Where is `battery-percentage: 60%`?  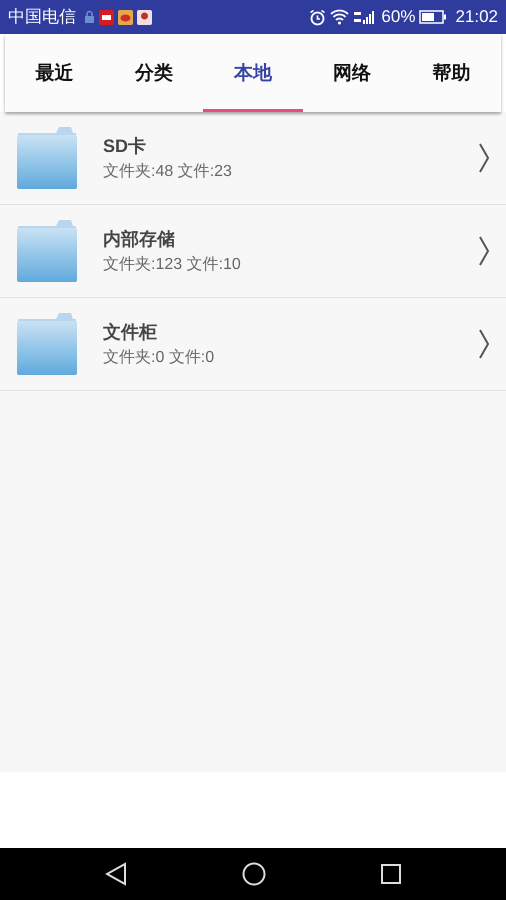 battery-percentage: 60% is located at coordinates (398, 17).